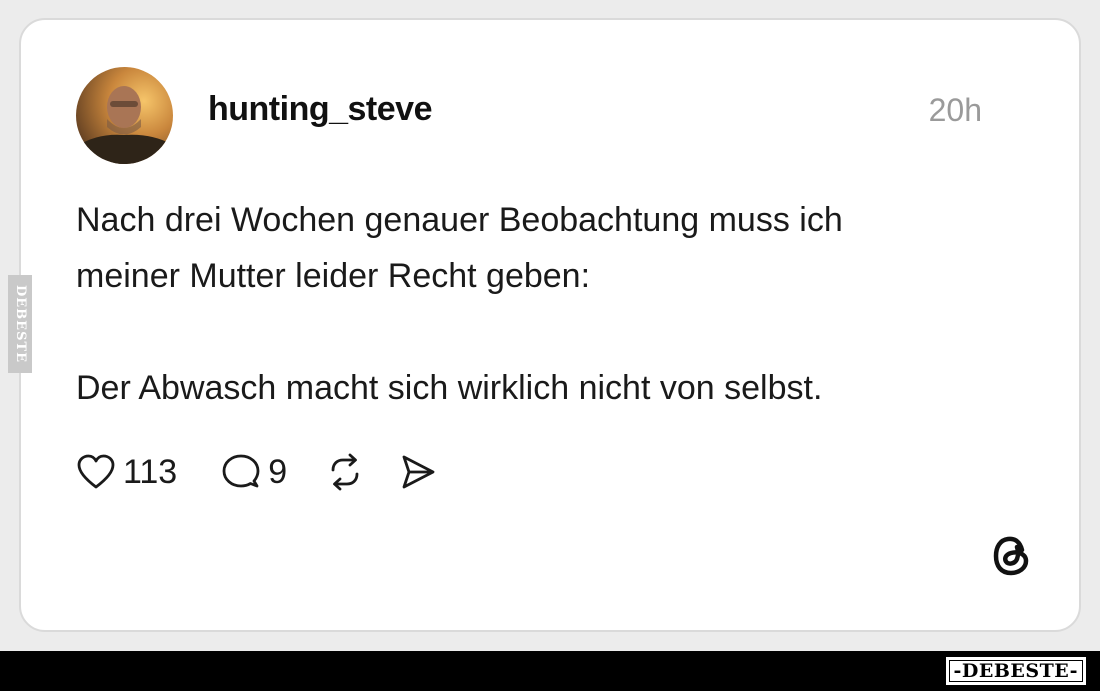 The image size is (1100, 691). Describe the element at coordinates (124, 115) in the screenshot. I see `avatar` at that location.